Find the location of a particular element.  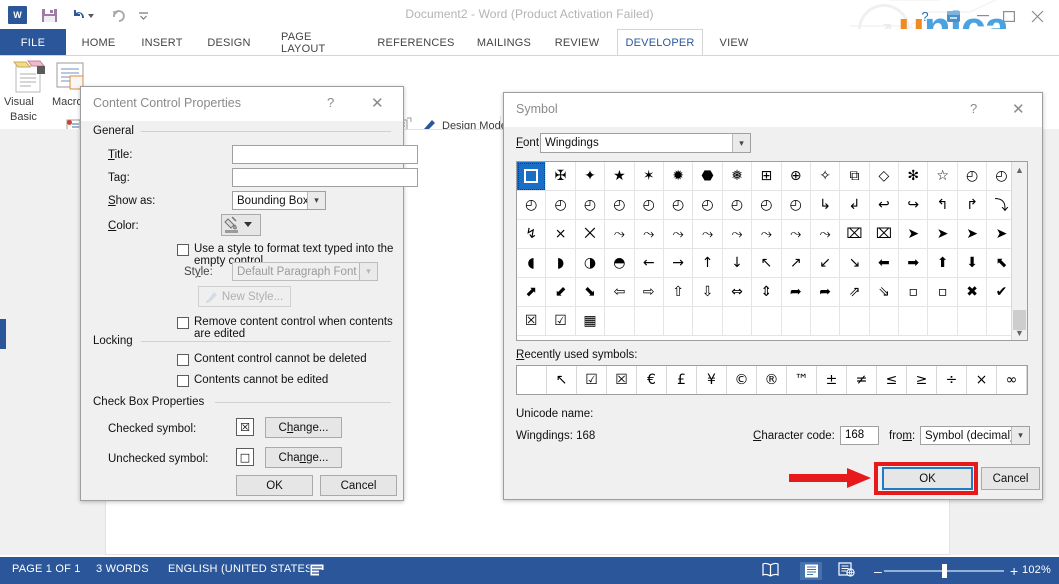

symbol-cell: ↰ is located at coordinates (943, 205).